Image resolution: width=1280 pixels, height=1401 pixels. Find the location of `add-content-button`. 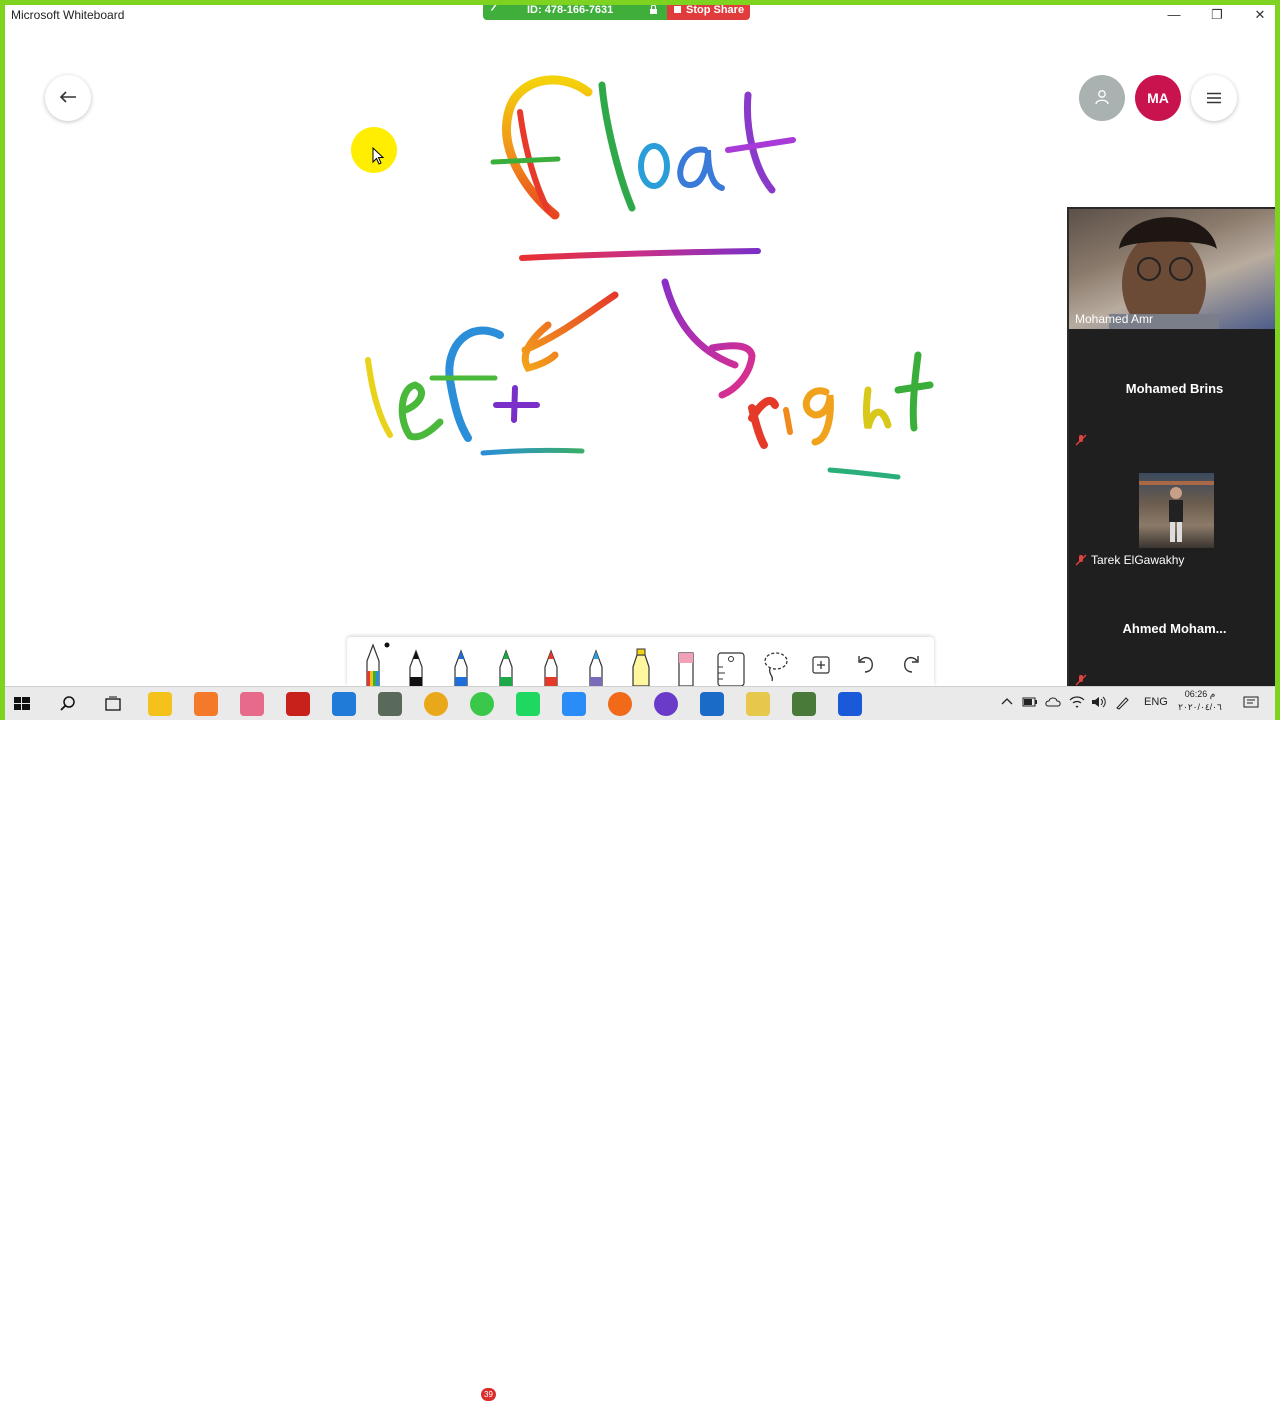

add-content-button is located at coordinates (821, 663).